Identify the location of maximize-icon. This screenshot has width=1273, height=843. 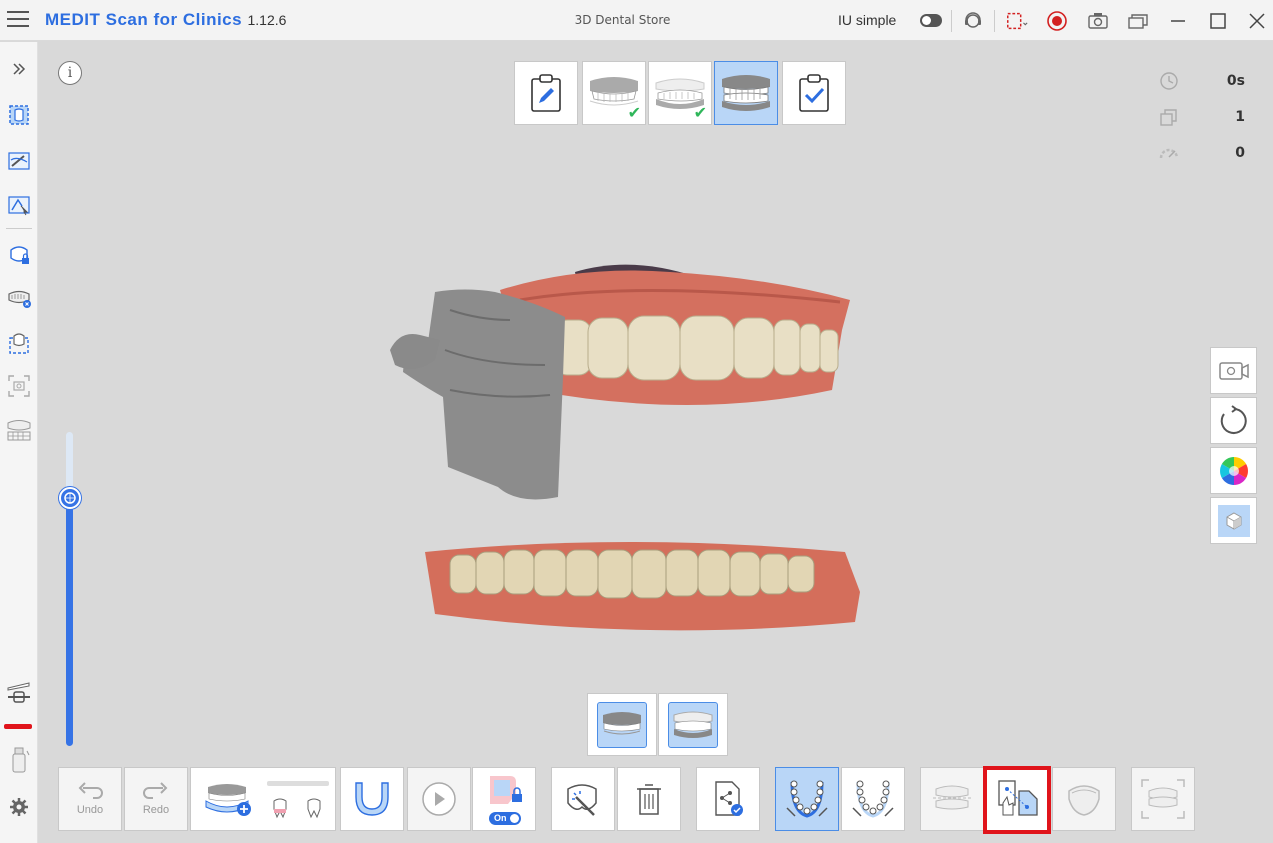
(1218, 21).